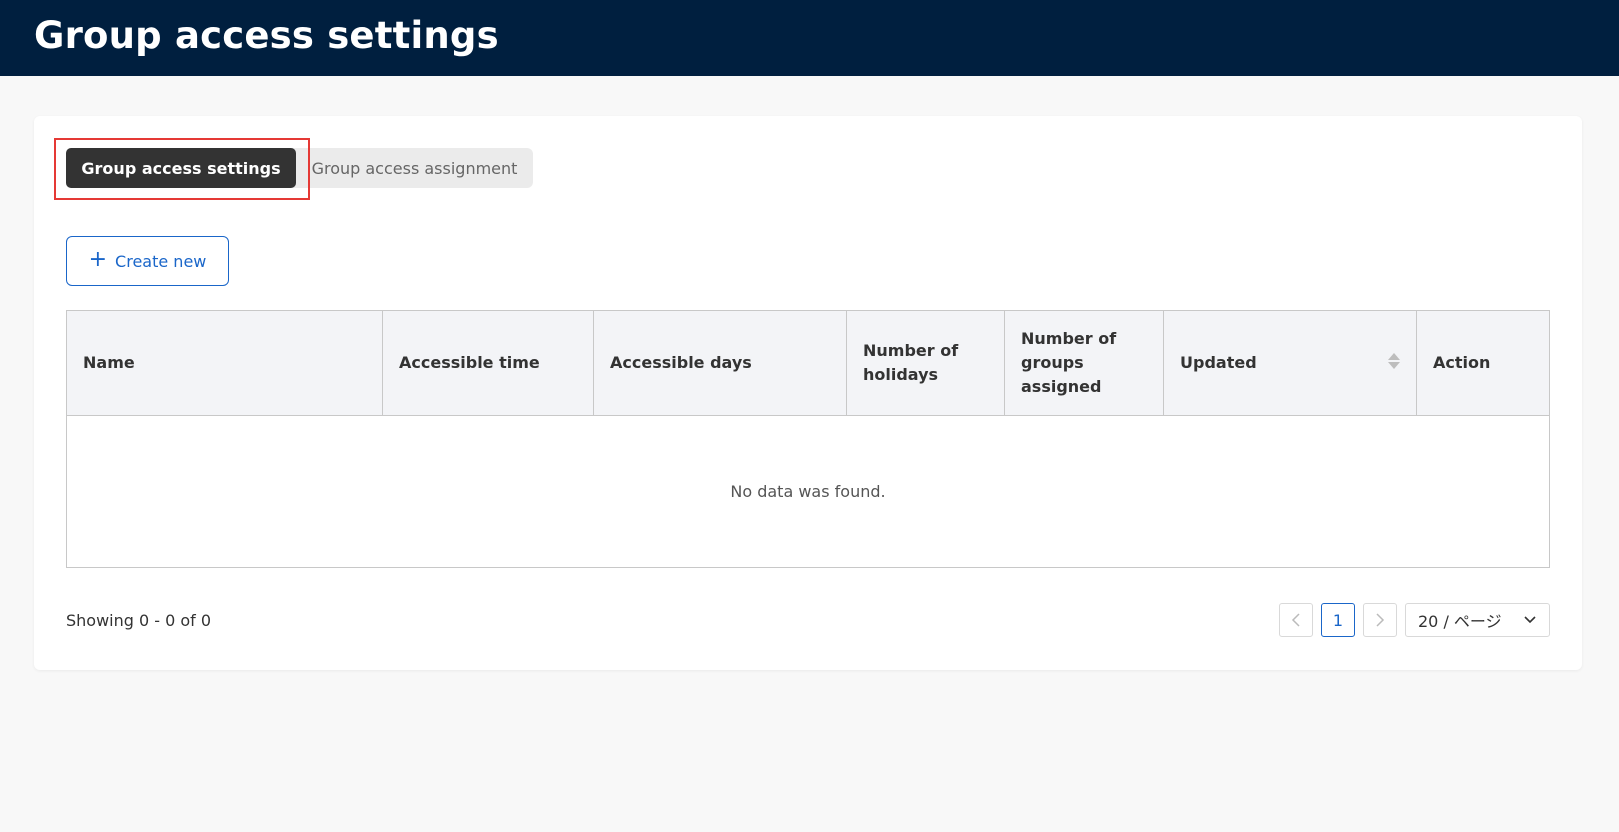 This screenshot has width=1619, height=832. What do you see at coordinates (808, 491) in the screenshot?
I see `empty-state: No data was found.` at bounding box center [808, 491].